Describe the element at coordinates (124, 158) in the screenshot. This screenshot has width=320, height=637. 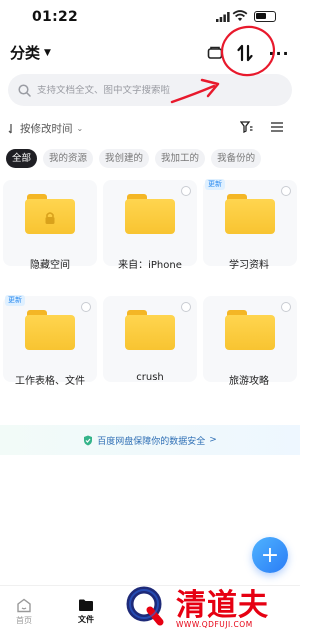
I see `chip-created: 我创建的` at that location.